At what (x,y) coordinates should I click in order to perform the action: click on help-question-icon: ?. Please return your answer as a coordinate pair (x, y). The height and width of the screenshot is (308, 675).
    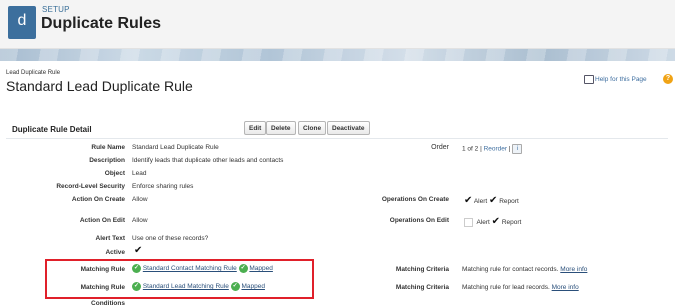
    Looking at the image, I should click on (668, 79).